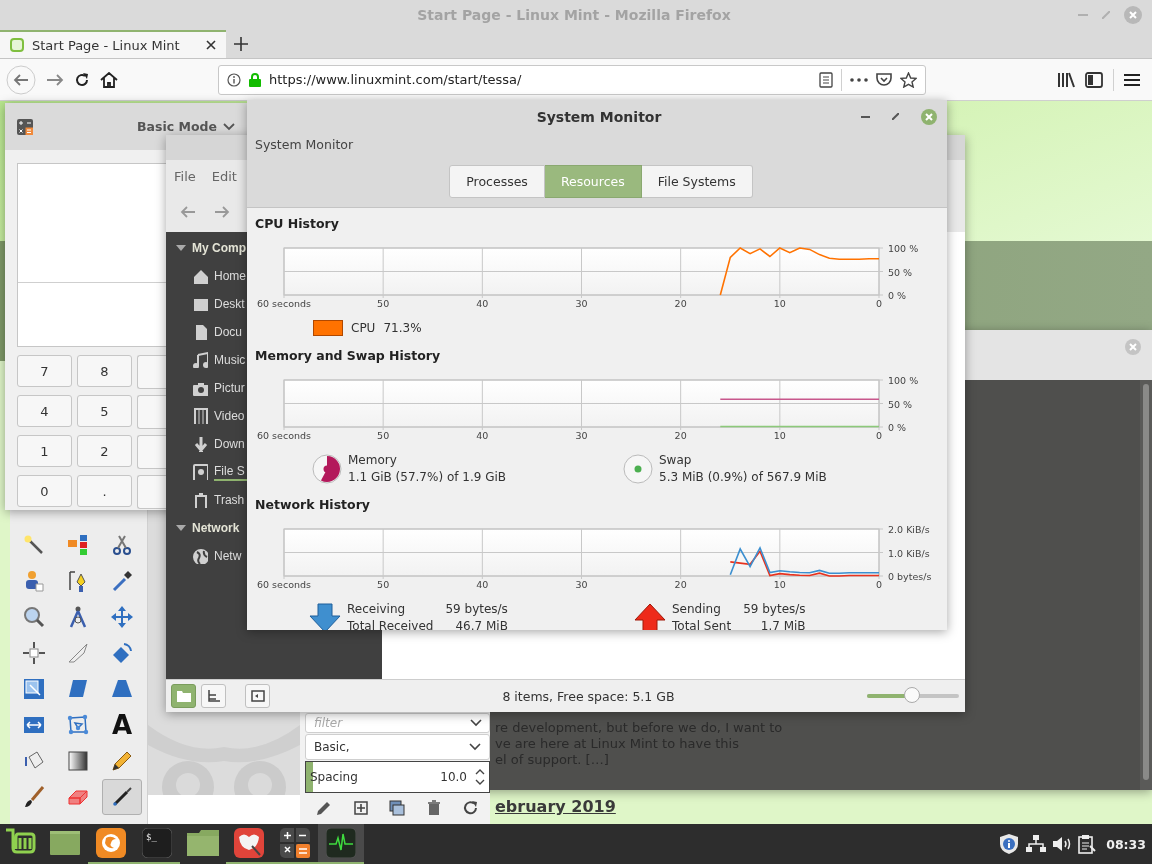 The width and height of the screenshot is (1152, 864). I want to click on key-button: 7, so click(44, 371).